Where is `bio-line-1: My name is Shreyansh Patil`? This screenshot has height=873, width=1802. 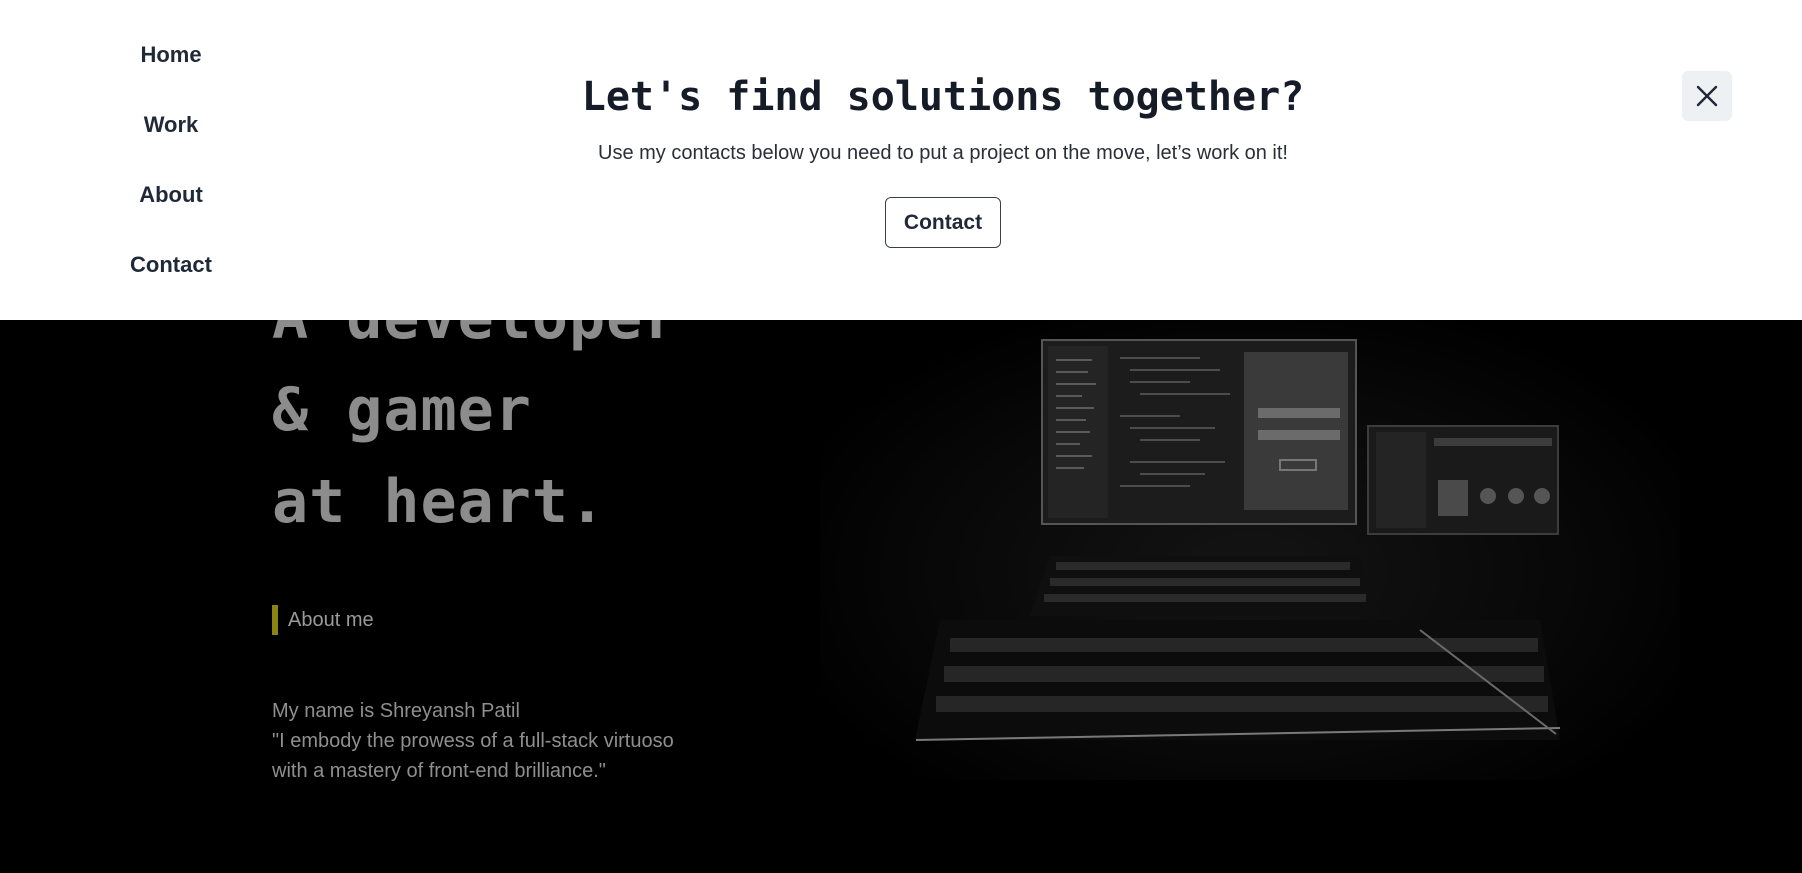 bio-line-1: My name is Shreyansh Patil is located at coordinates (396, 711).